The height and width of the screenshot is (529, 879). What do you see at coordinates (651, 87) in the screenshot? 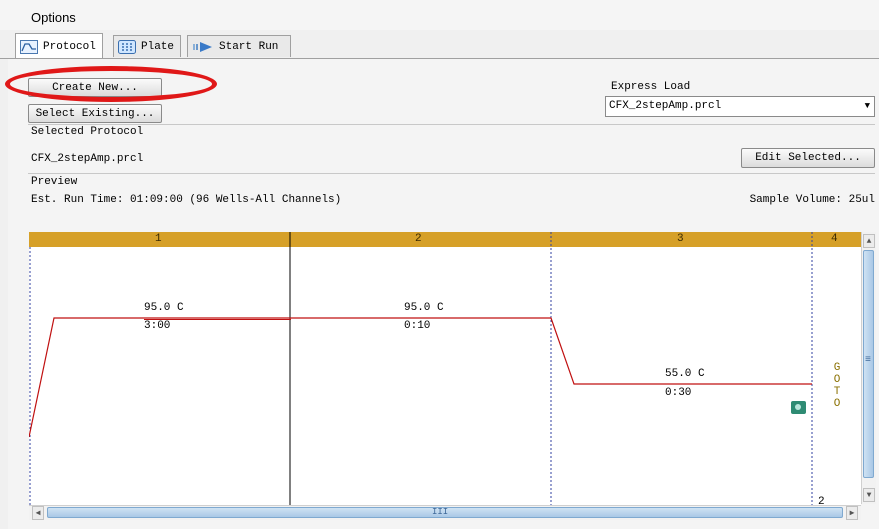
I see `express-load-label: Express Load` at bounding box center [651, 87].